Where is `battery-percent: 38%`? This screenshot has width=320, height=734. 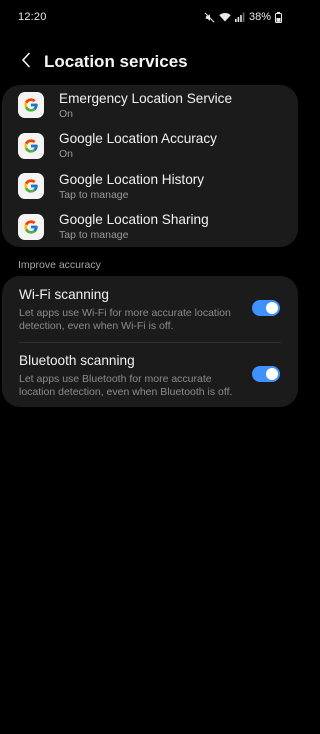
battery-percent: 38% is located at coordinates (259, 17).